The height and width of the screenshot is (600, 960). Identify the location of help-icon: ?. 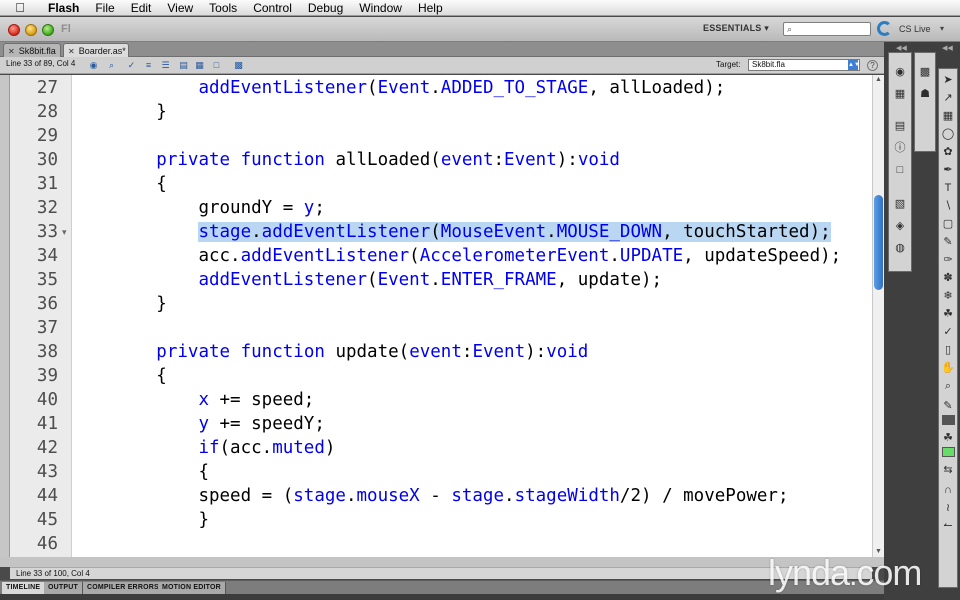
(872, 65).